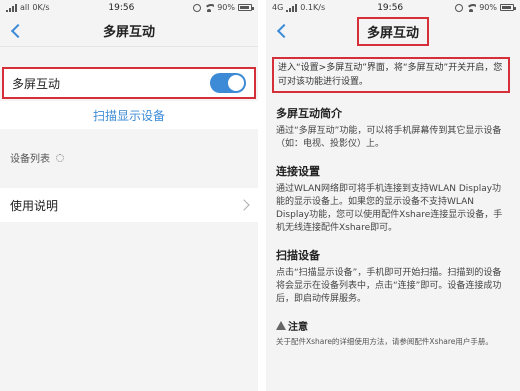  I want to click on signal-text: all, so click(25, 7).